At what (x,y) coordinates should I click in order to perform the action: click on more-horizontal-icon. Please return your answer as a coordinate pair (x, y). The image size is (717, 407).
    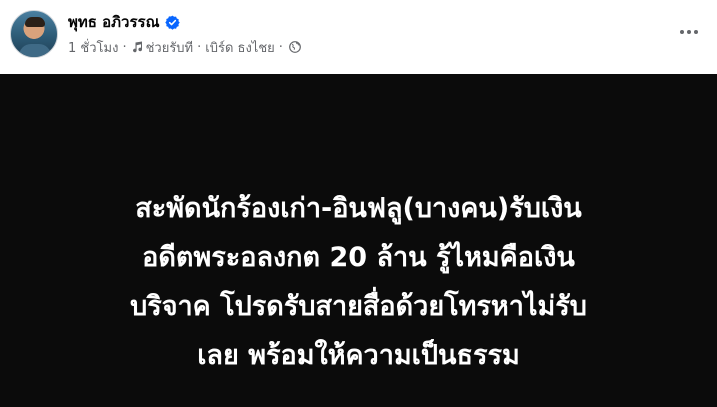
    Looking at the image, I should click on (689, 32).